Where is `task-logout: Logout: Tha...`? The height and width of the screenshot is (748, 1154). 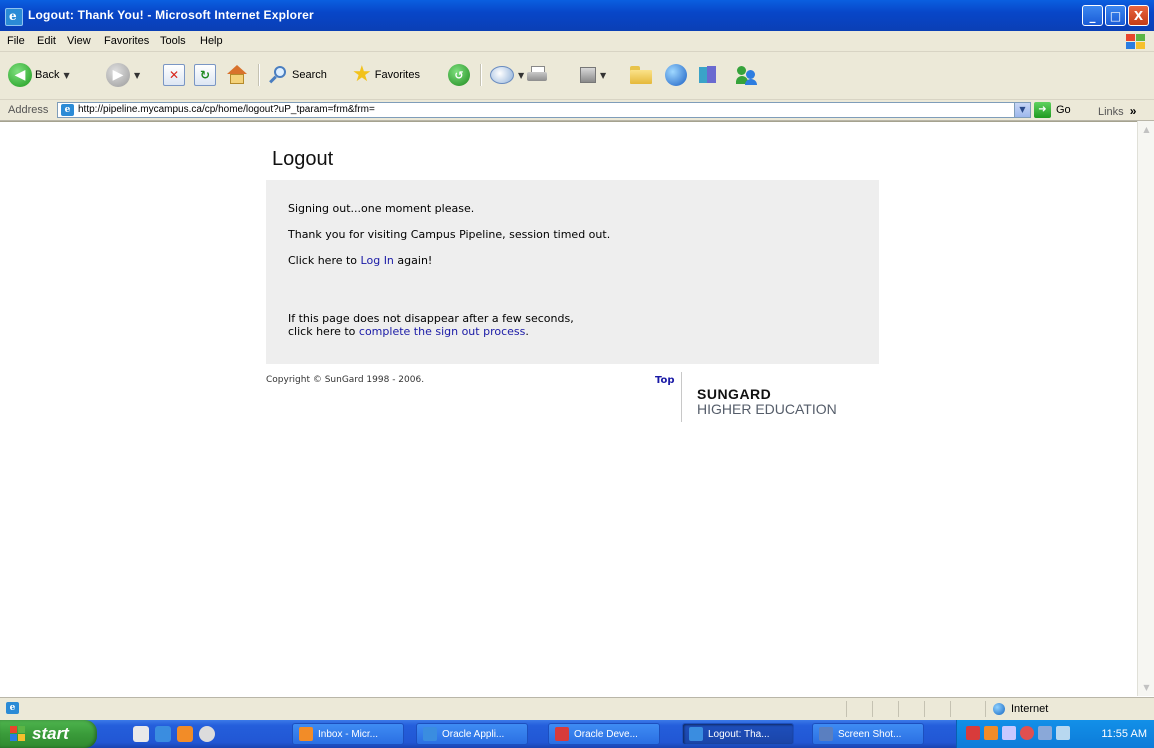
task-logout: Logout: Tha... is located at coordinates (738, 734).